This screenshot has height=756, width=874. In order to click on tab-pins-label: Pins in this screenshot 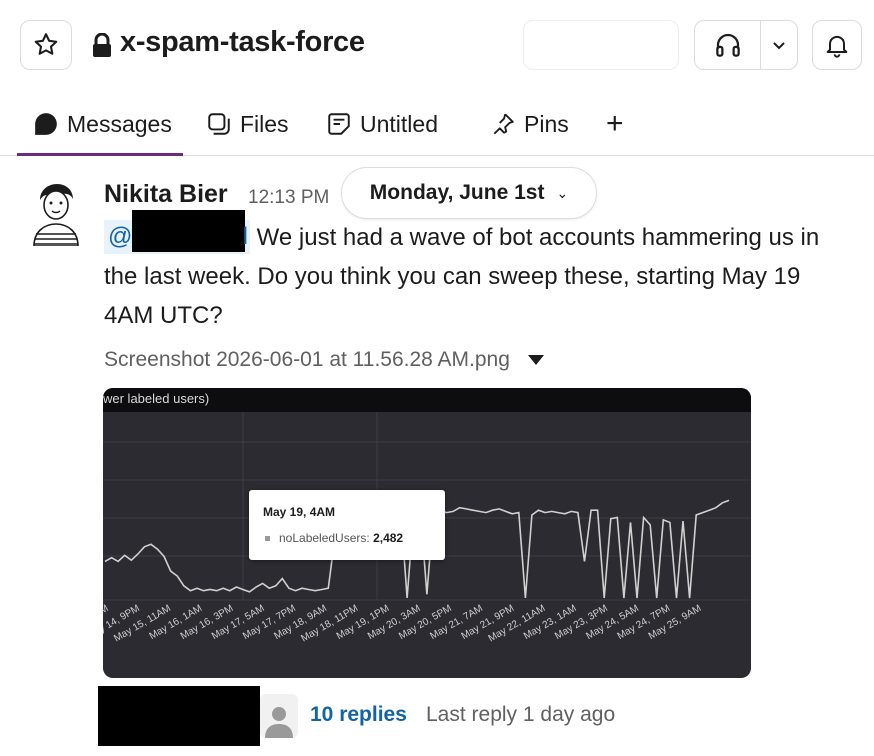, I will do `click(546, 123)`.